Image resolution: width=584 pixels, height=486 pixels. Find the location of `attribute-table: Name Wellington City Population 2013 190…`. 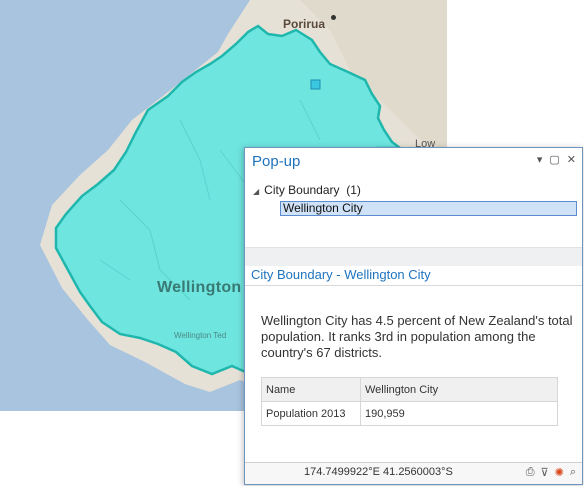

attribute-table: Name Wellington City Population 2013 190… is located at coordinates (409, 401).